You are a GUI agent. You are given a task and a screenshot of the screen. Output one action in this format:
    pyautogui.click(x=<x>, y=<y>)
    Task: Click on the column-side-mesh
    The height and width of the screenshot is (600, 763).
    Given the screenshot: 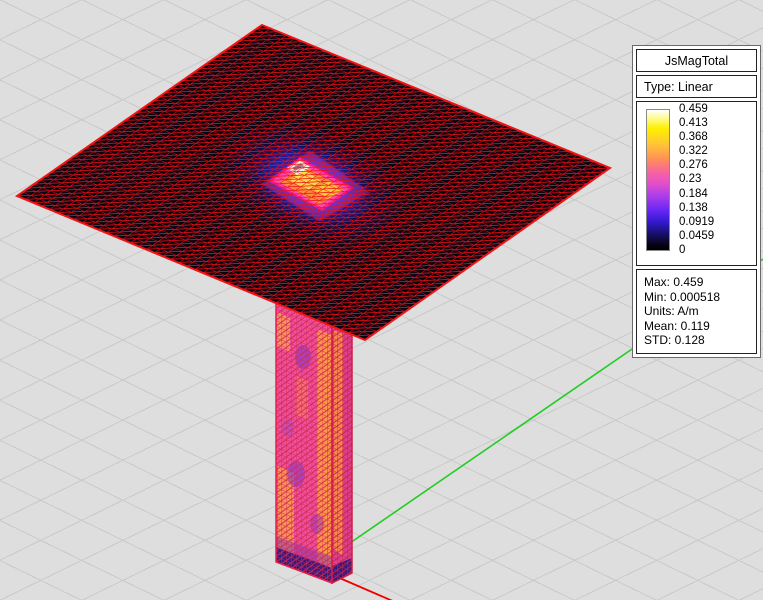 What is the action you would take?
    pyautogui.click(x=342, y=454)
    